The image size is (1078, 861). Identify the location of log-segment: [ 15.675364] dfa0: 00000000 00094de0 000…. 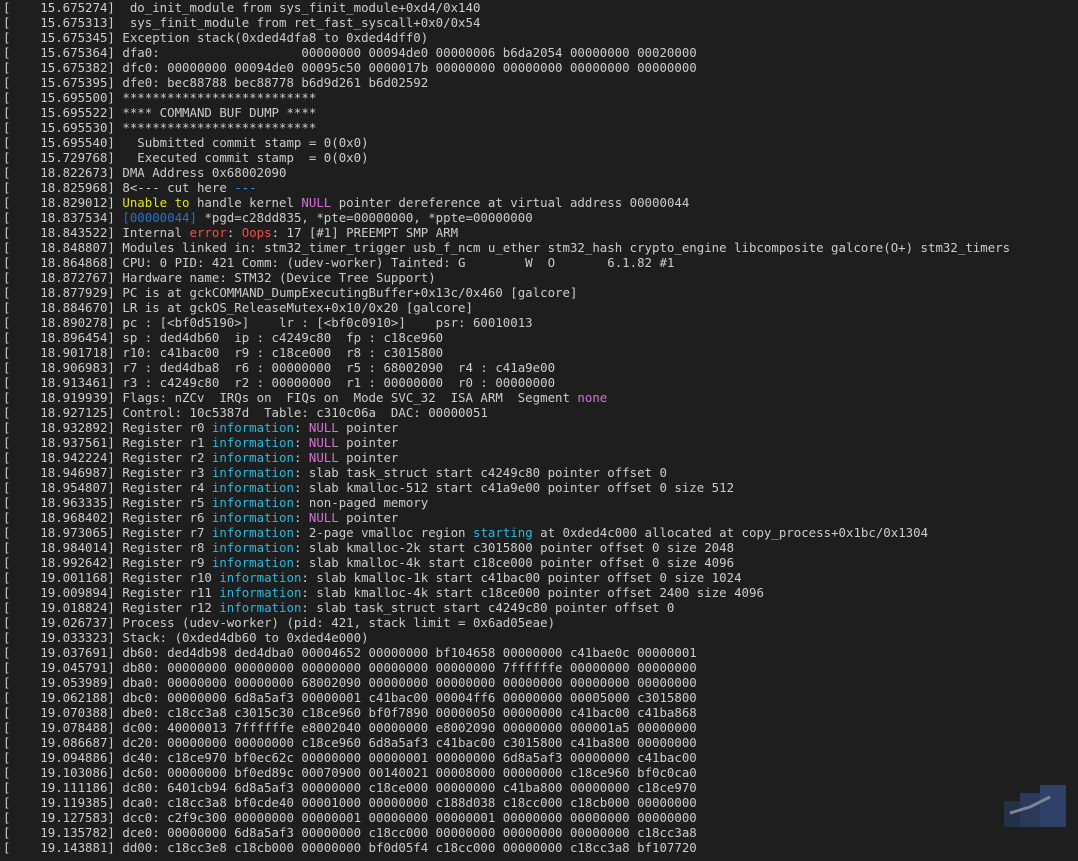
(350, 52).